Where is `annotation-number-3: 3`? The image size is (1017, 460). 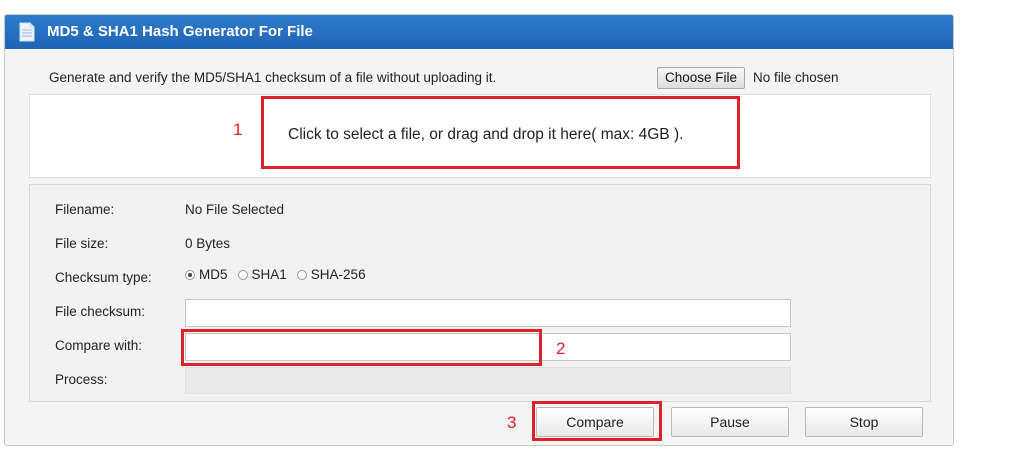 annotation-number-3: 3 is located at coordinates (512, 422).